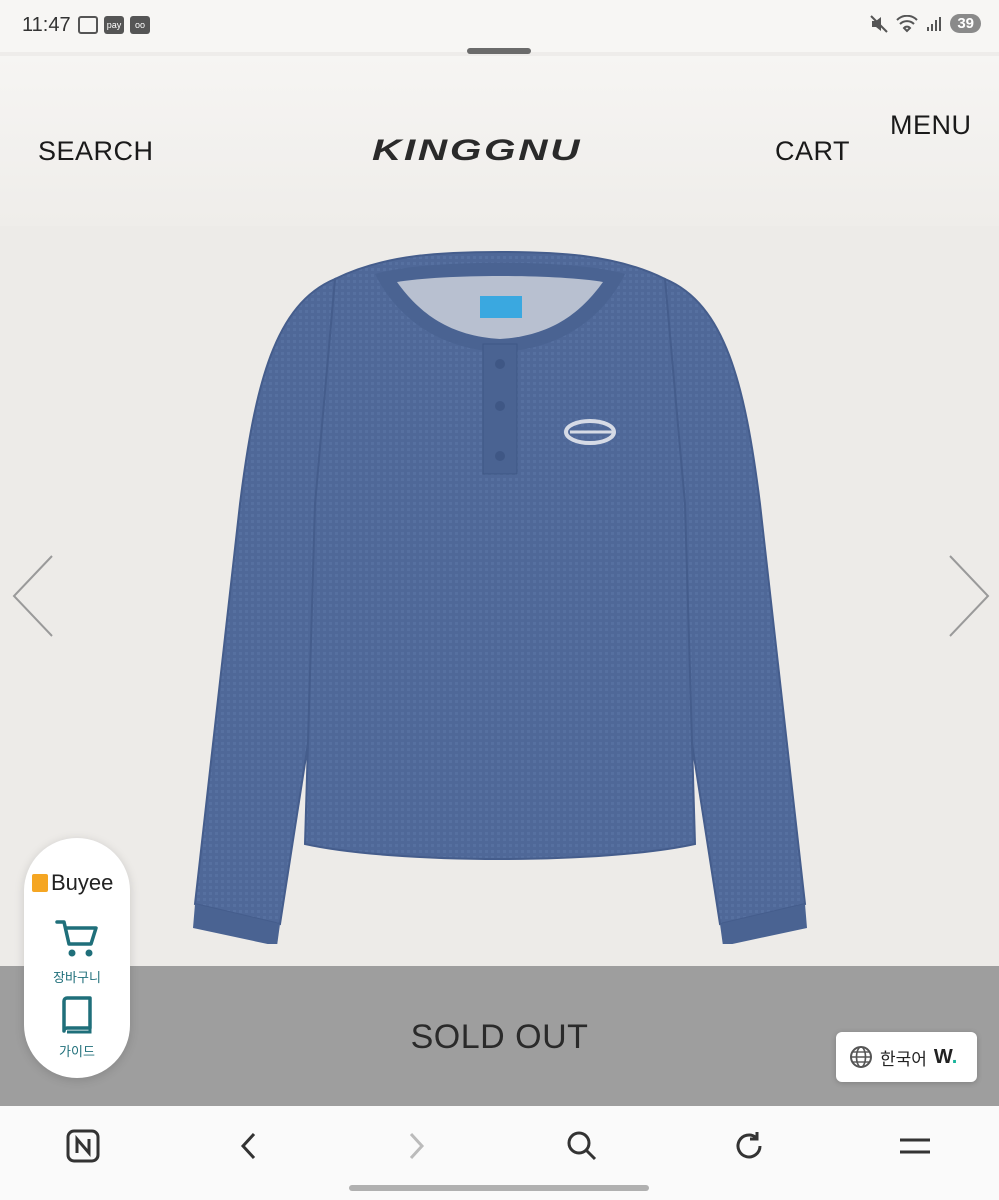 This screenshot has width=999, height=1200. What do you see at coordinates (96, 151) in the screenshot?
I see `search-link: SEARCH` at bounding box center [96, 151].